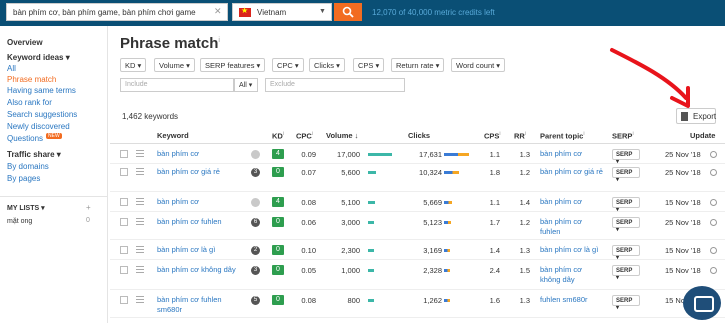  Describe the element at coordinates (702, 135) in the screenshot. I see `header-update: Update` at that location.